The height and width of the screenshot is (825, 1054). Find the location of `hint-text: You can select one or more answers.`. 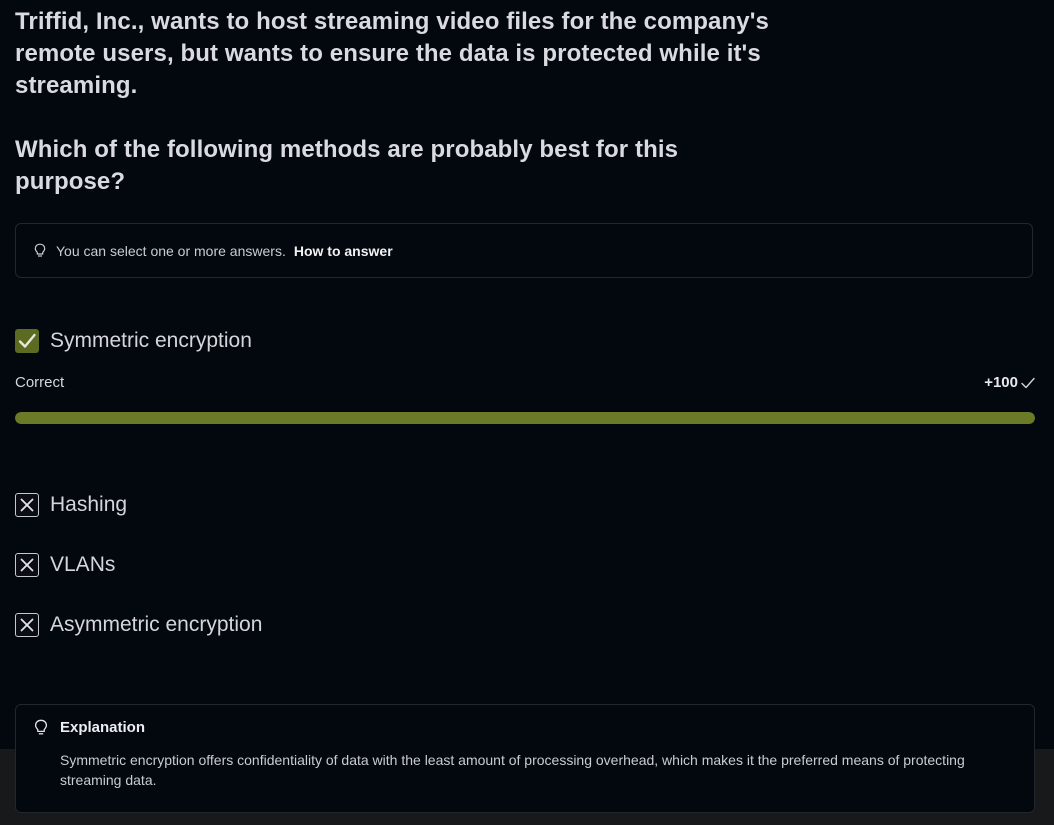

hint-text: You can select one or more answers. is located at coordinates (171, 250).